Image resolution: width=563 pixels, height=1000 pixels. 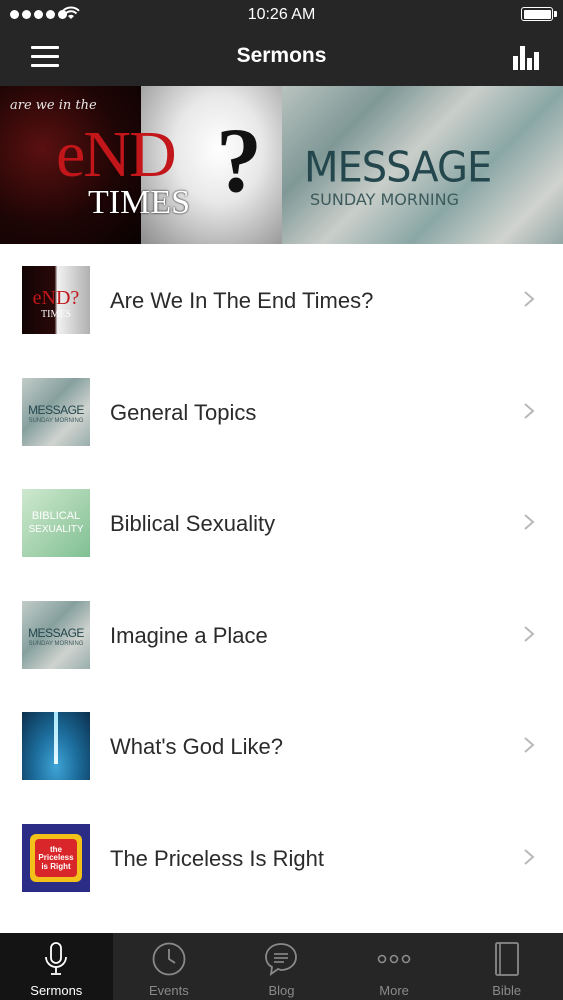 I want to click on tab-label: Blog, so click(x=281, y=990).